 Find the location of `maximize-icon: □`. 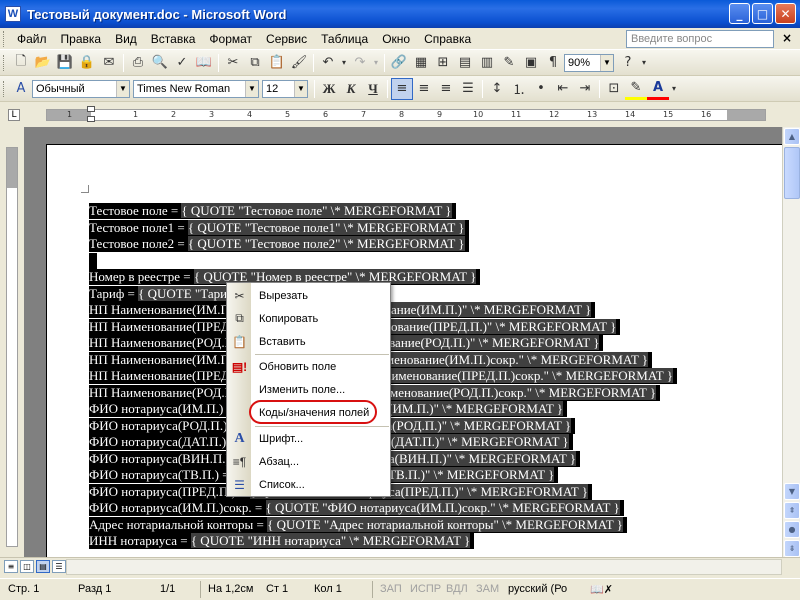

maximize-icon: □ is located at coordinates (762, 13).